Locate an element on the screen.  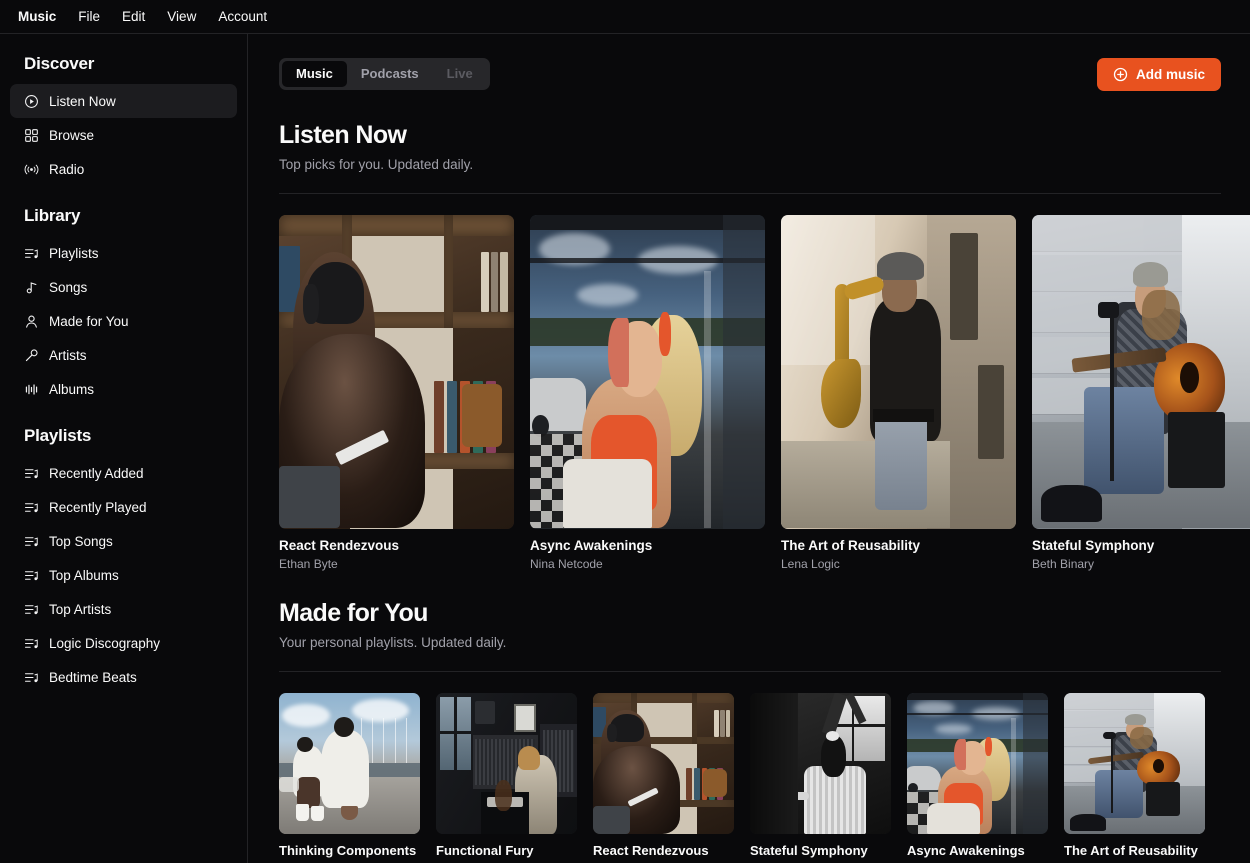
album-title: Thinking Components is located at coordinates (348, 850).